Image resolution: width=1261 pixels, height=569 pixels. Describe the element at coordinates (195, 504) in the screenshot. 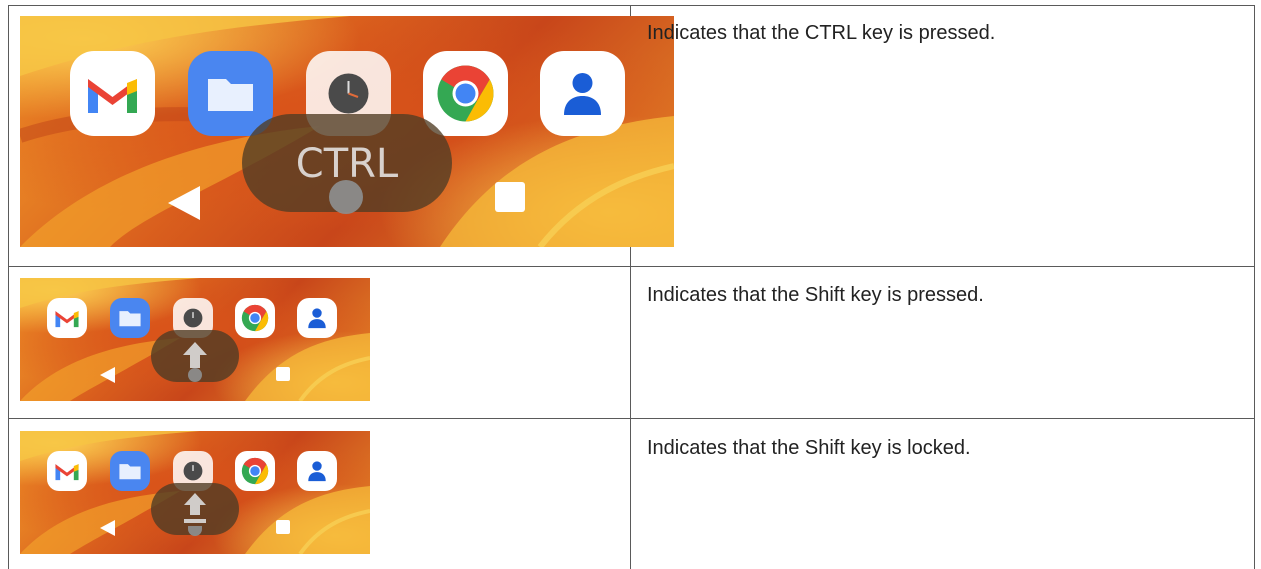

I see `shift-lock-arrow-icon` at that location.